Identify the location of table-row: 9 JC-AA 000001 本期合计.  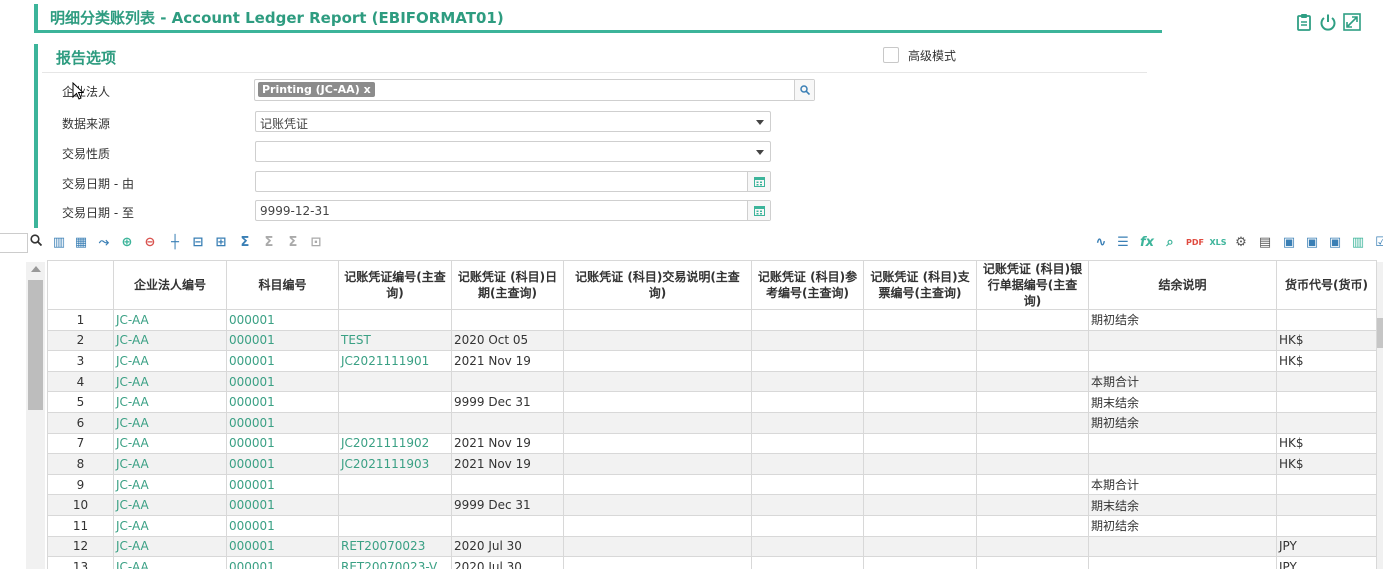
(712, 484).